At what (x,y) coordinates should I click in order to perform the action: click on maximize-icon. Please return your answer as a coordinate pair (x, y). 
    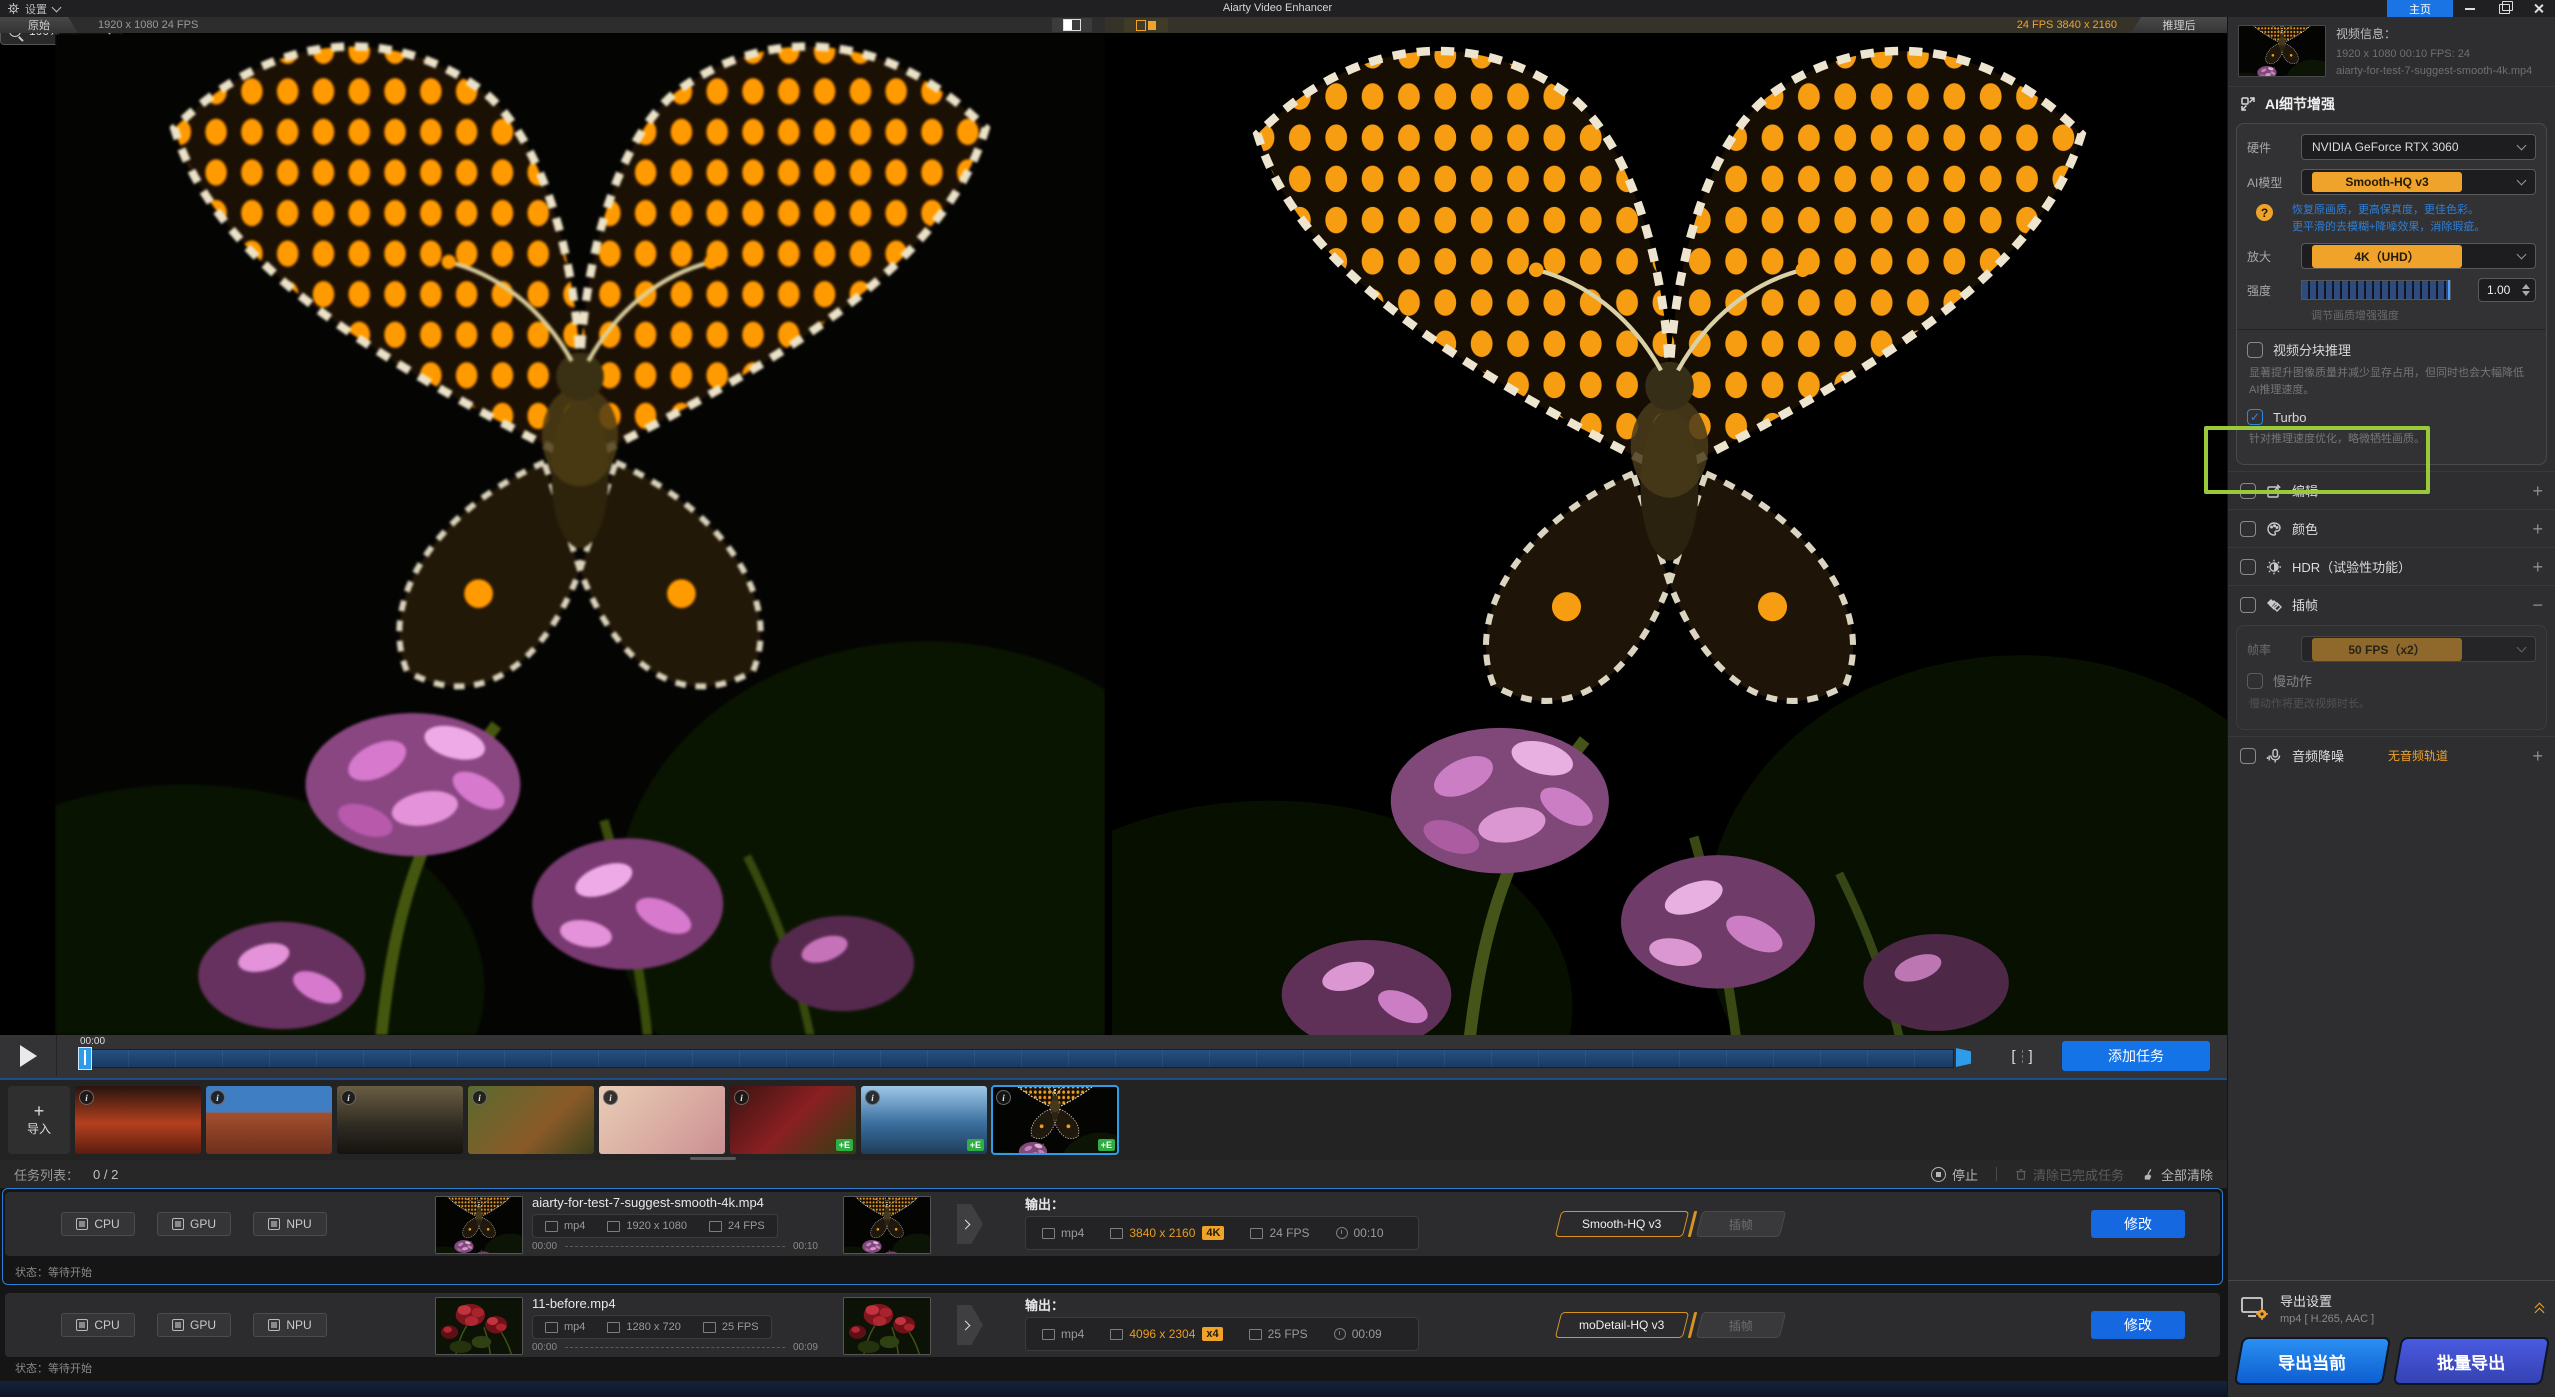
    Looking at the image, I should click on (2505, 7).